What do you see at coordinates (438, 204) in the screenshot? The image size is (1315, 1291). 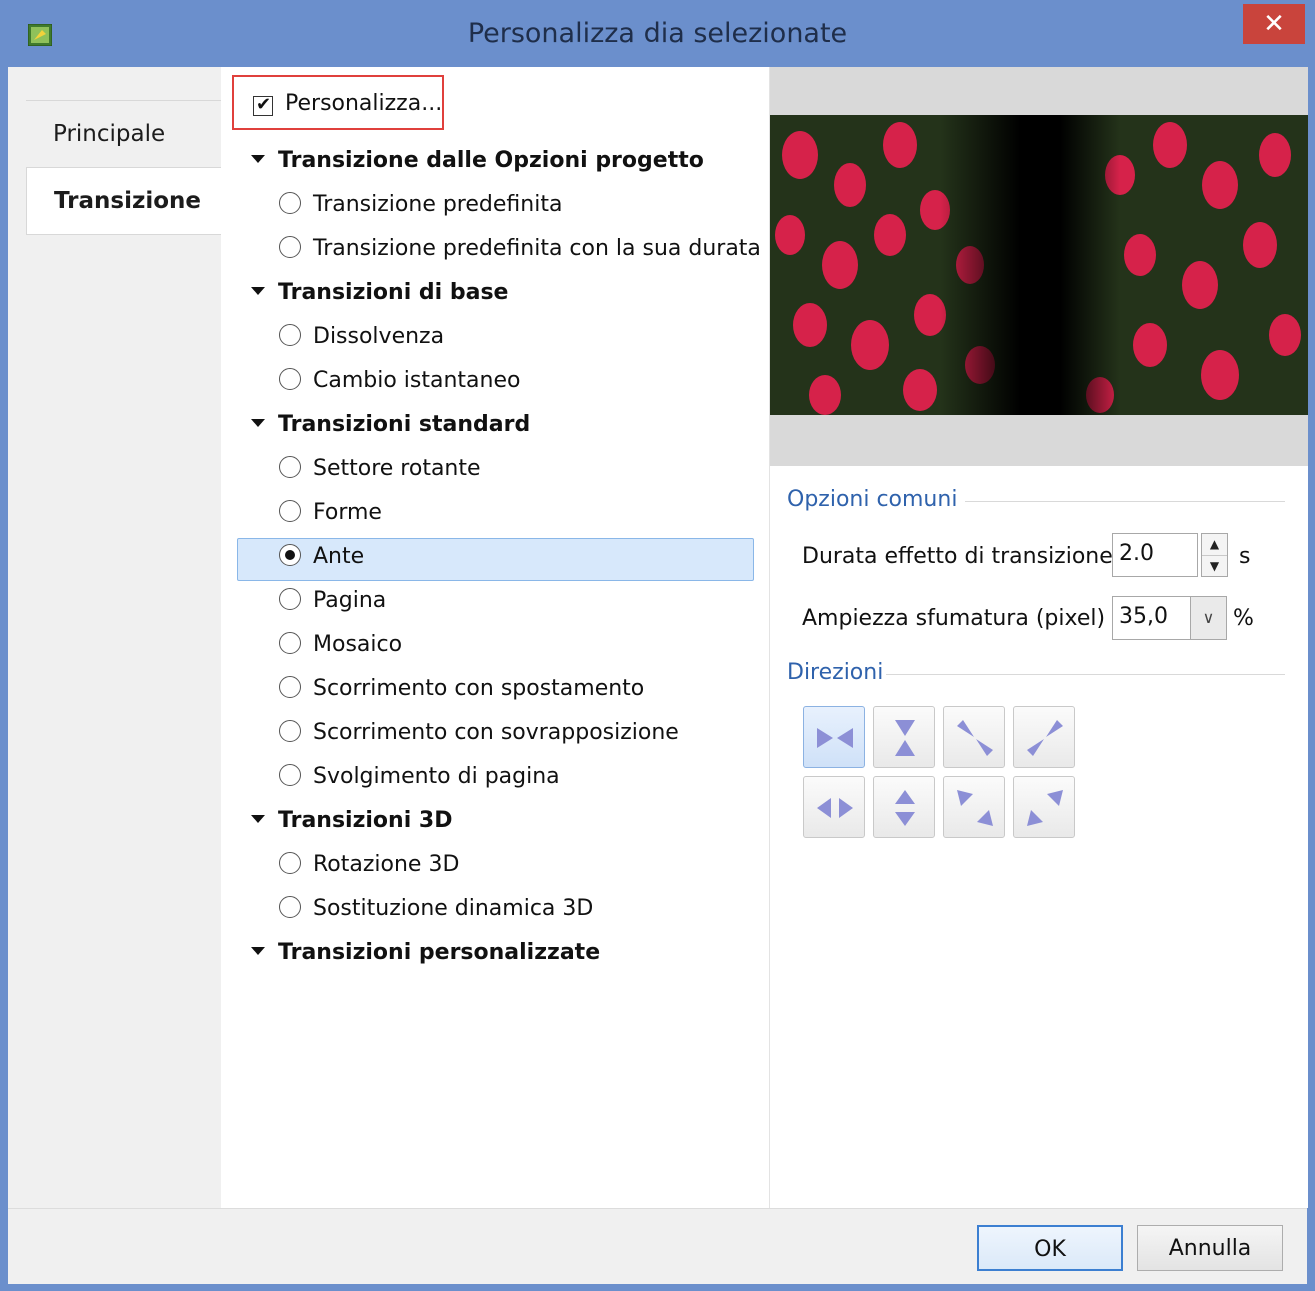 I see `radio-label: Transizione predefinita` at bounding box center [438, 204].